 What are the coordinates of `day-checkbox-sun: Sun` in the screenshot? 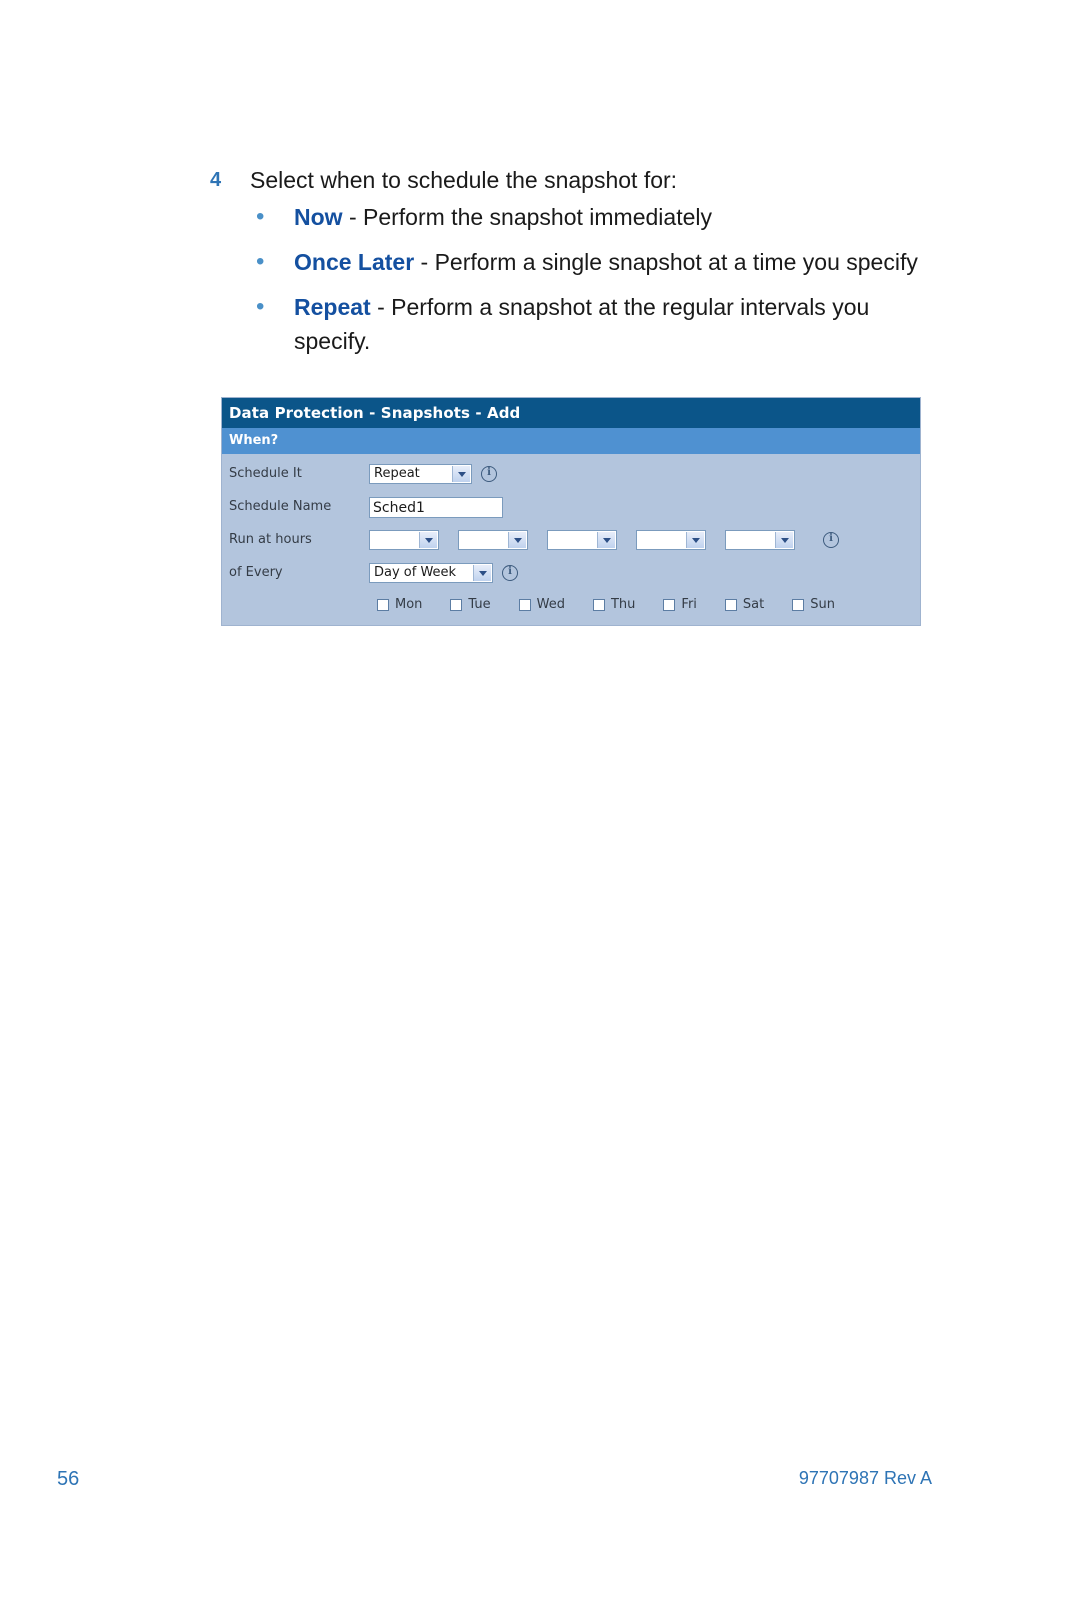 It's located at (813, 604).